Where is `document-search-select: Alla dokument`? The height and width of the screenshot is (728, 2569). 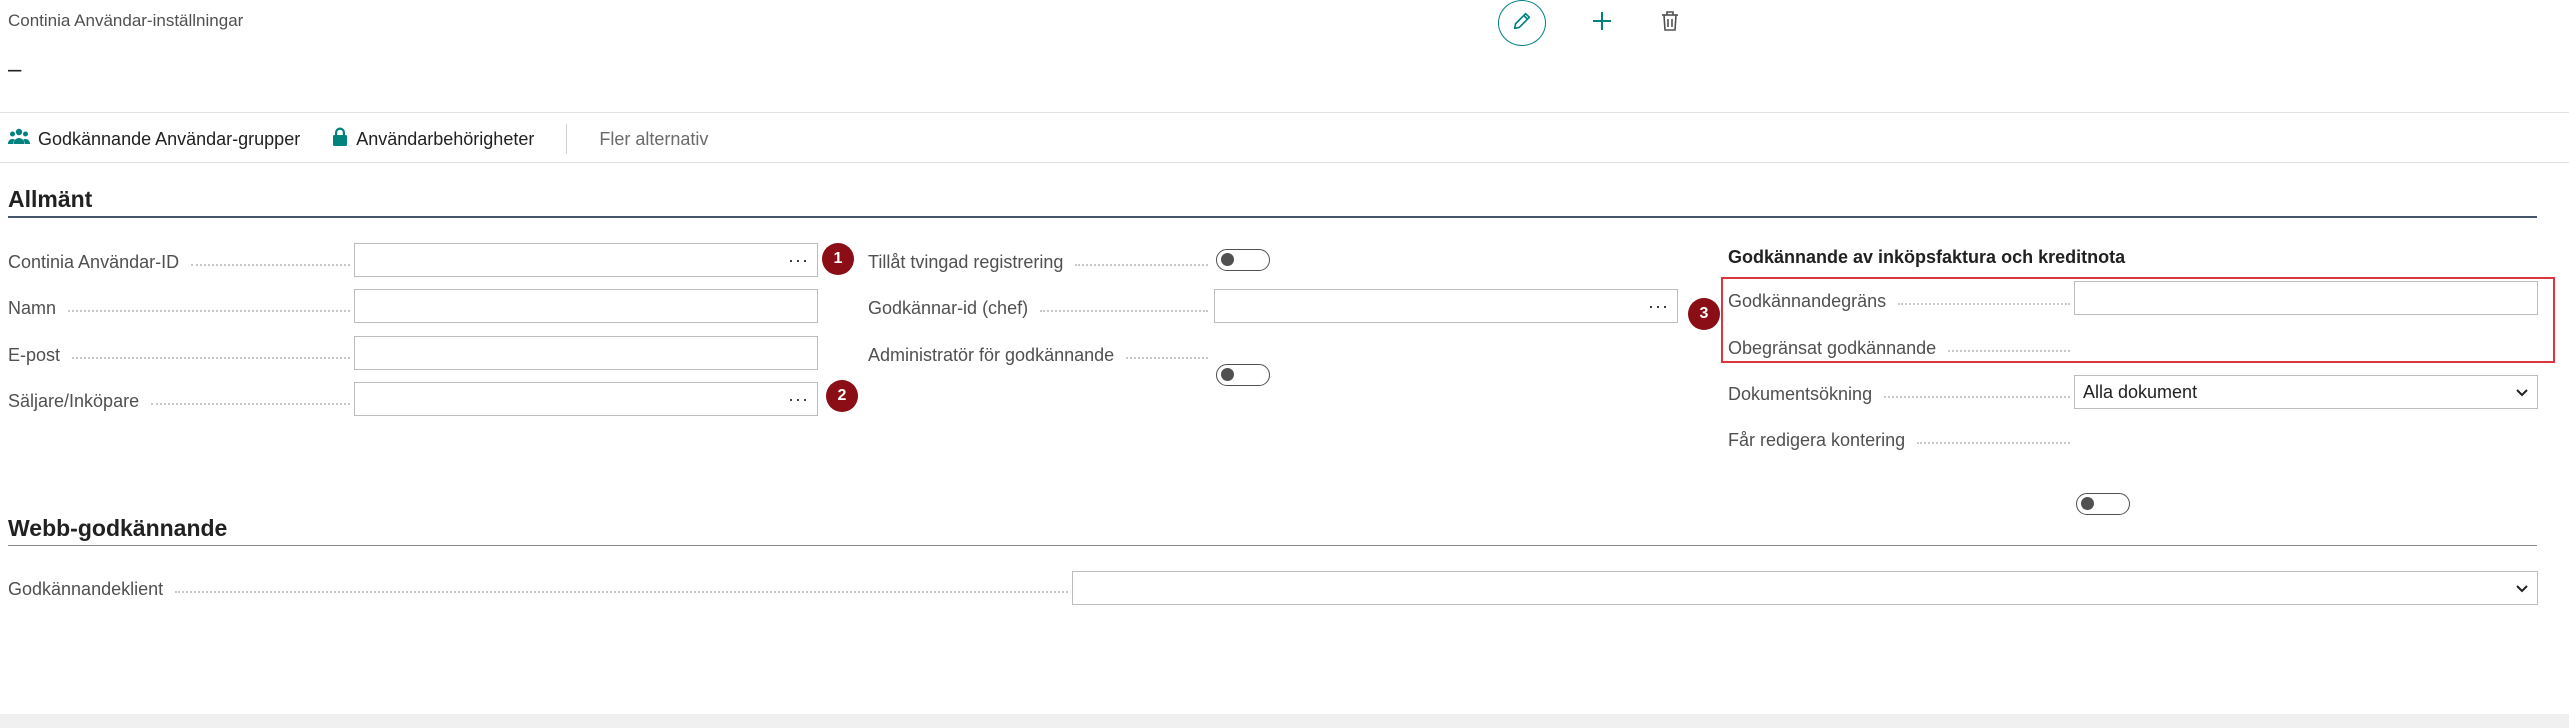
document-search-select: Alla dokument is located at coordinates (2306, 392).